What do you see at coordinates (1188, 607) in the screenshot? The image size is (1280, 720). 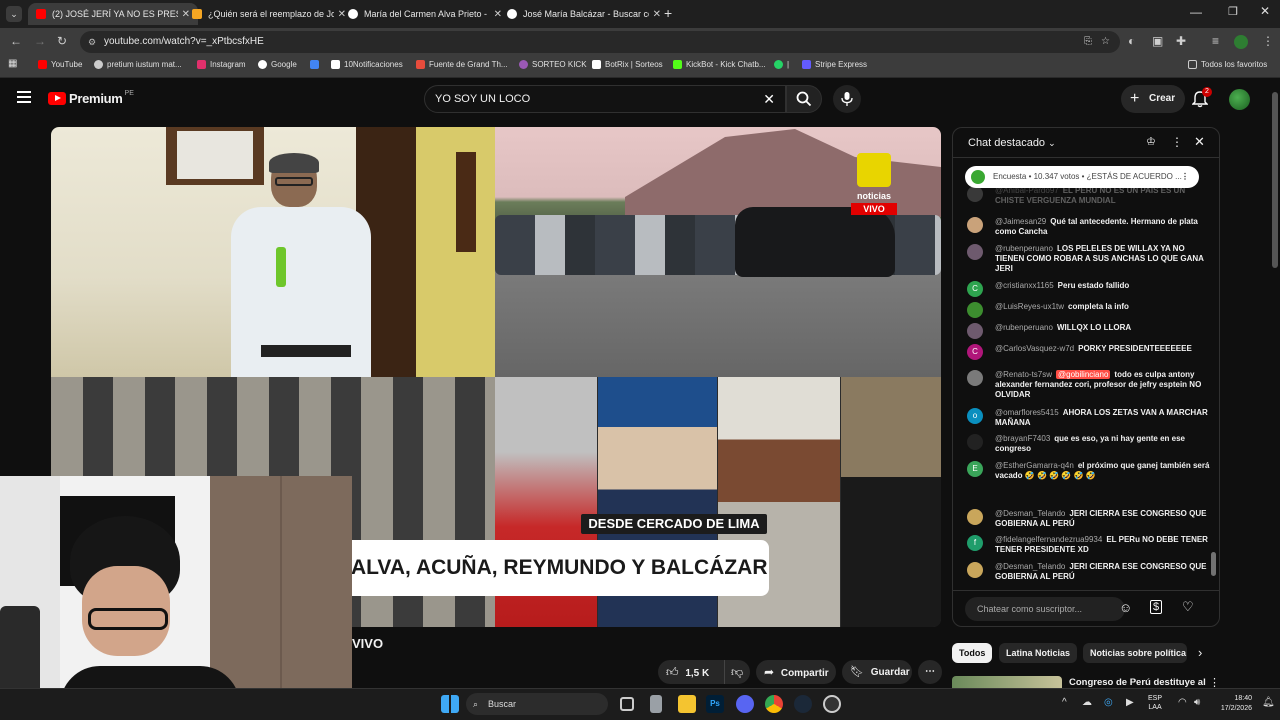 I see `heart-icon: ♡` at bounding box center [1188, 607].